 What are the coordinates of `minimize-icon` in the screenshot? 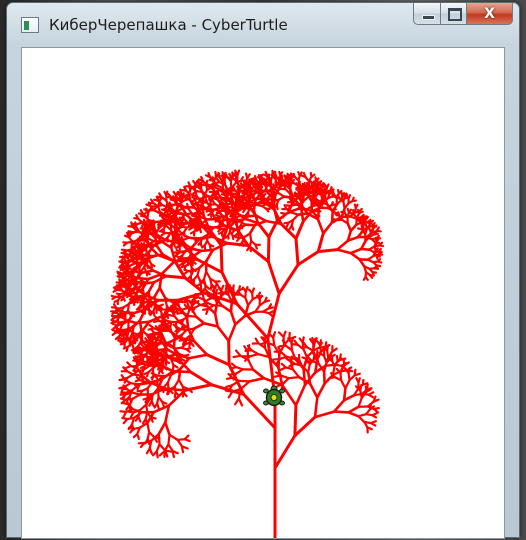 It's located at (428, 17).